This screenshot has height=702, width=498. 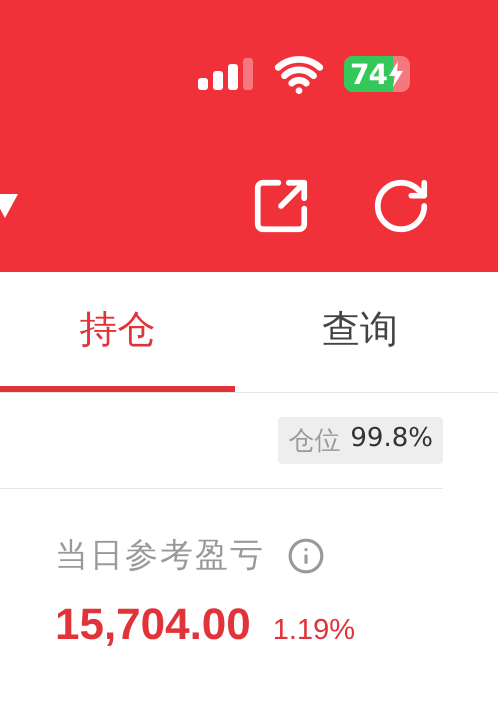 What do you see at coordinates (360, 332) in the screenshot?
I see `tab: 查询` at bounding box center [360, 332].